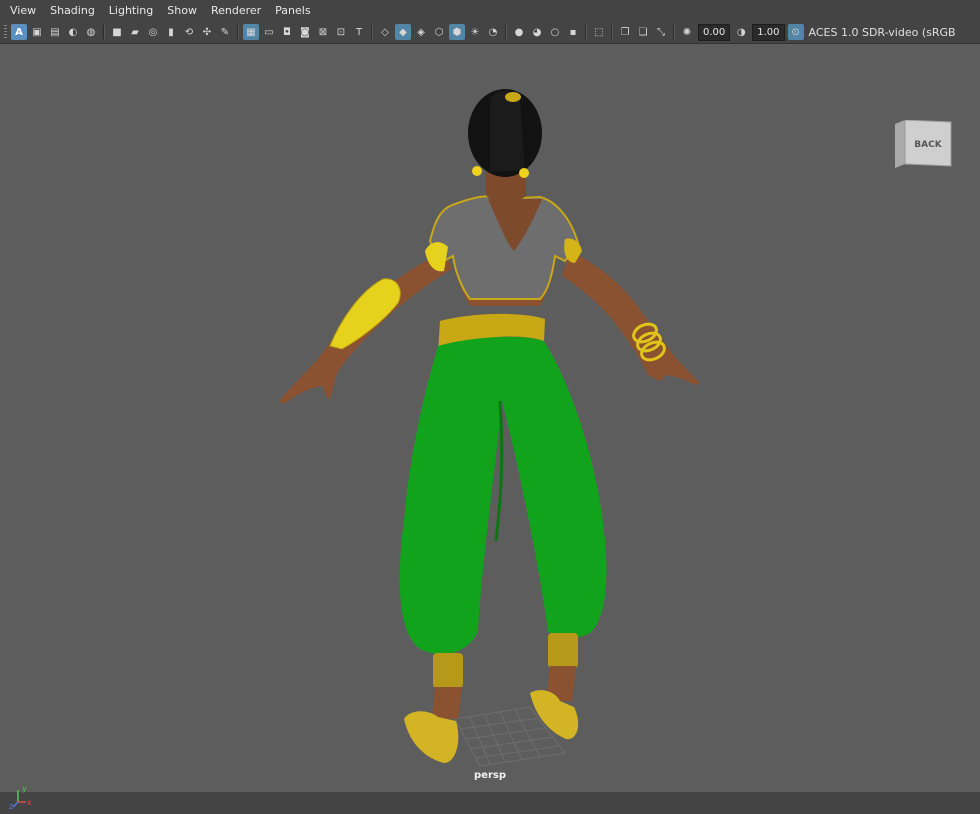 The height and width of the screenshot is (814, 980). Describe the element at coordinates (72, 11) in the screenshot. I see `menu-shading: Shading` at that location.